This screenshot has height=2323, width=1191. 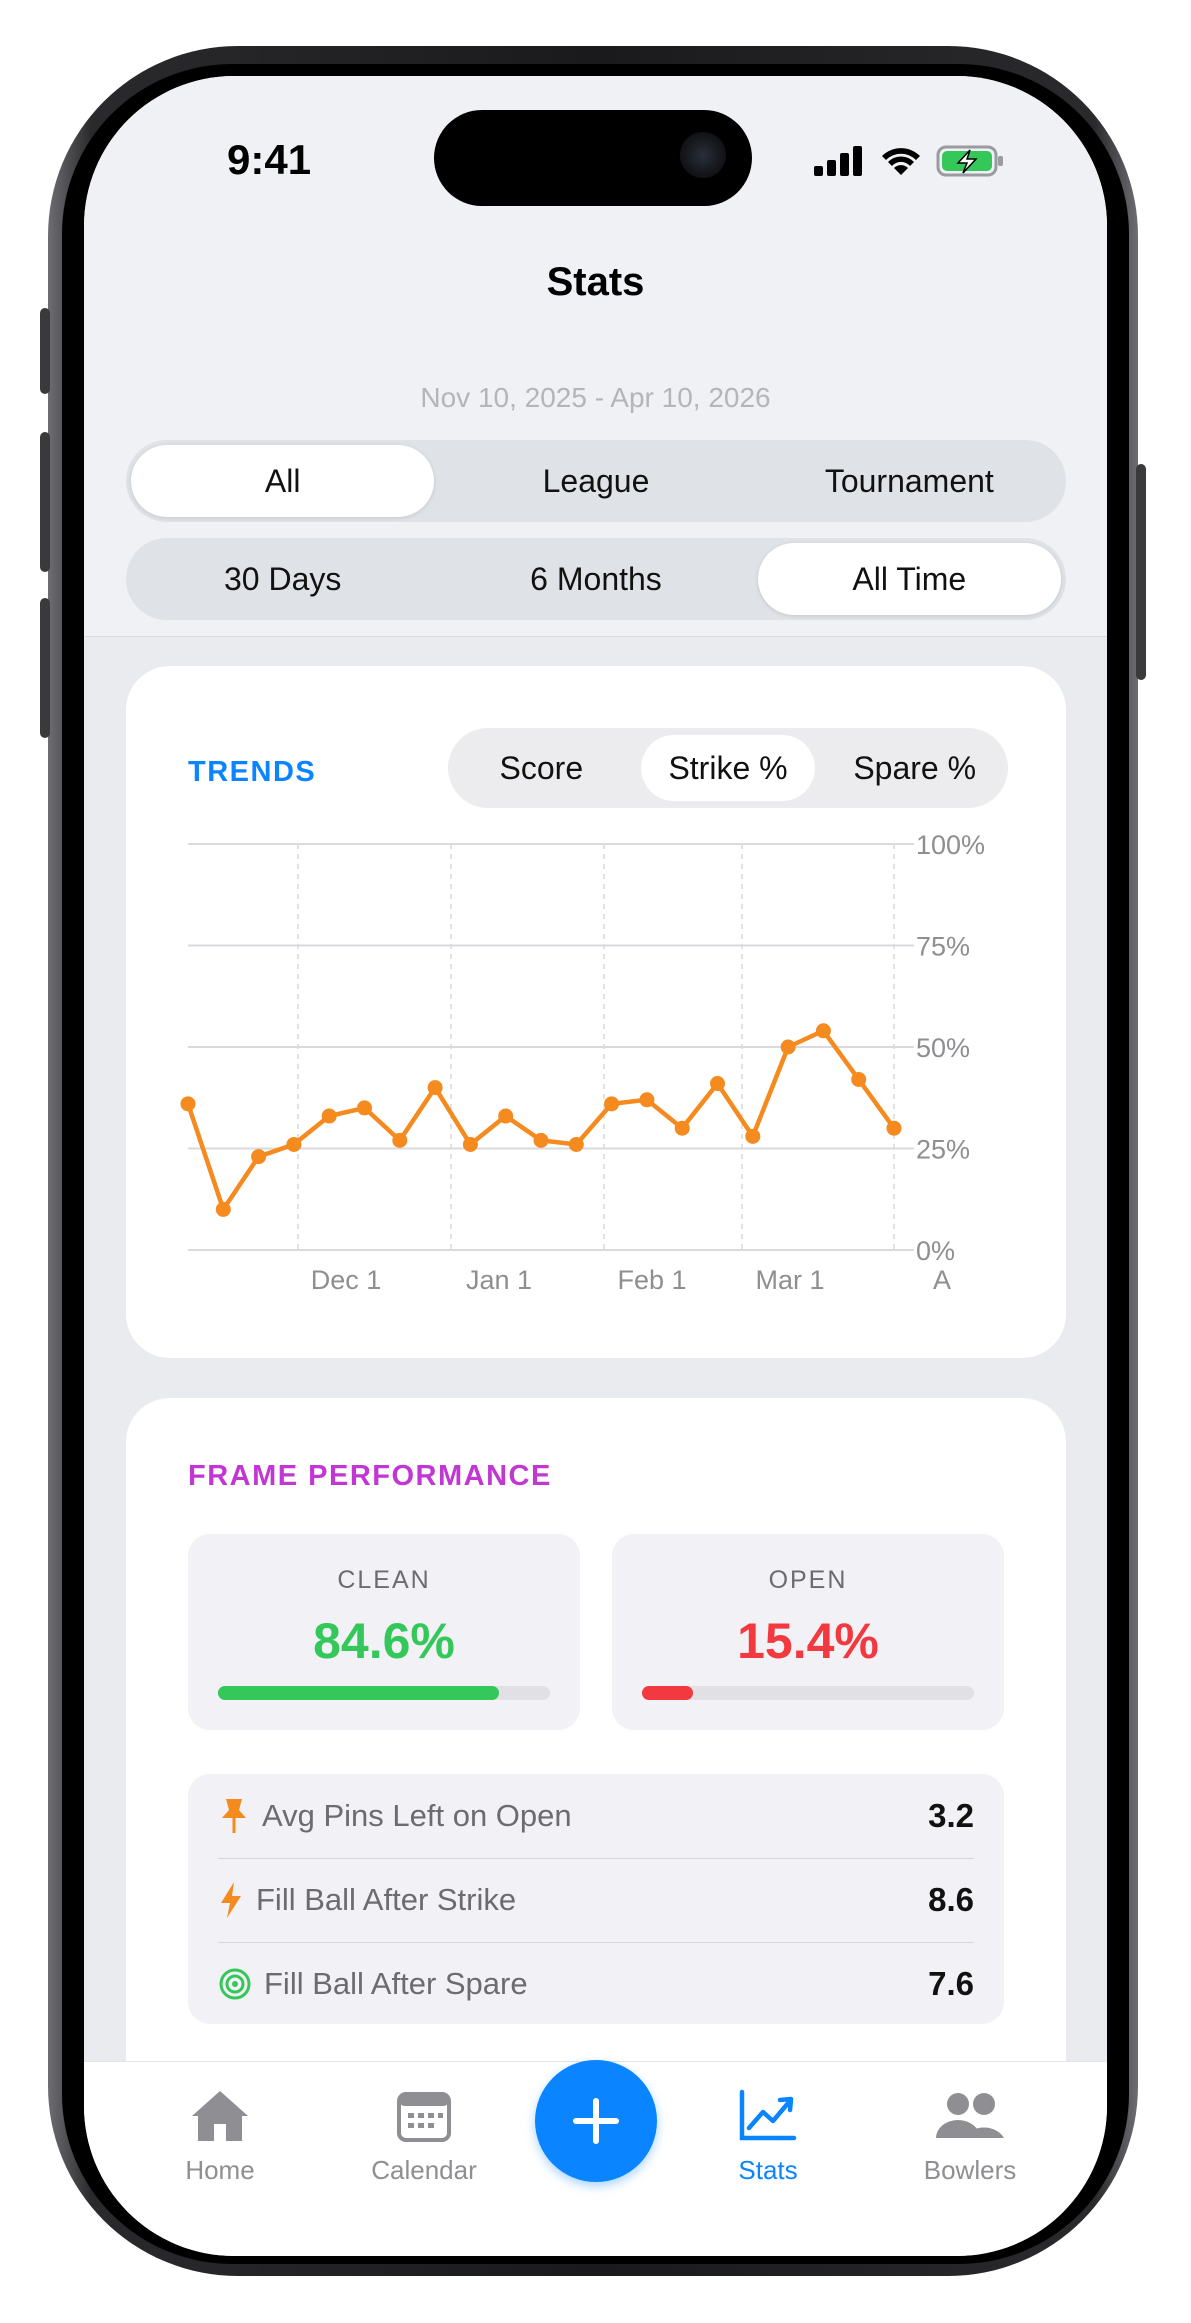 What do you see at coordinates (909, 481) in the screenshot?
I see `type-option-tournament: Tournament` at bounding box center [909, 481].